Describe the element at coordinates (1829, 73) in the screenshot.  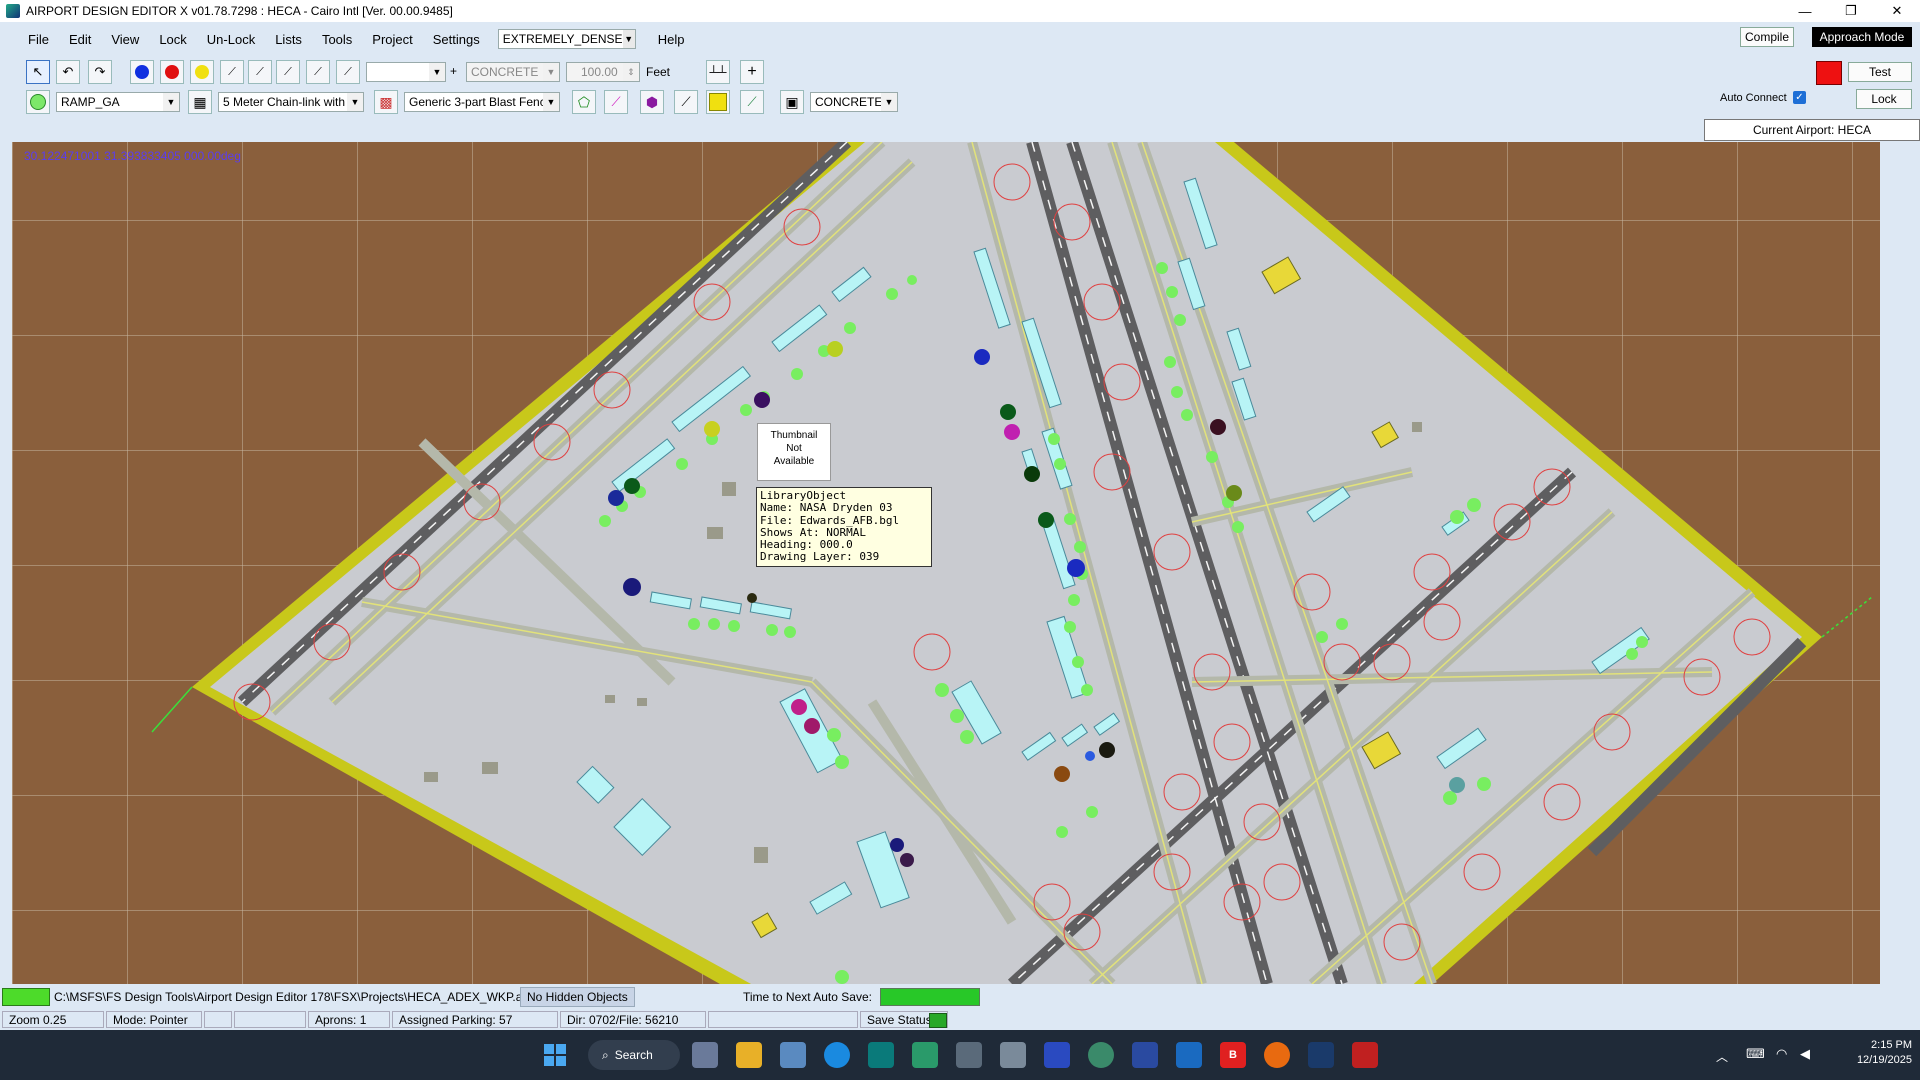
I see `color-swatch` at that location.